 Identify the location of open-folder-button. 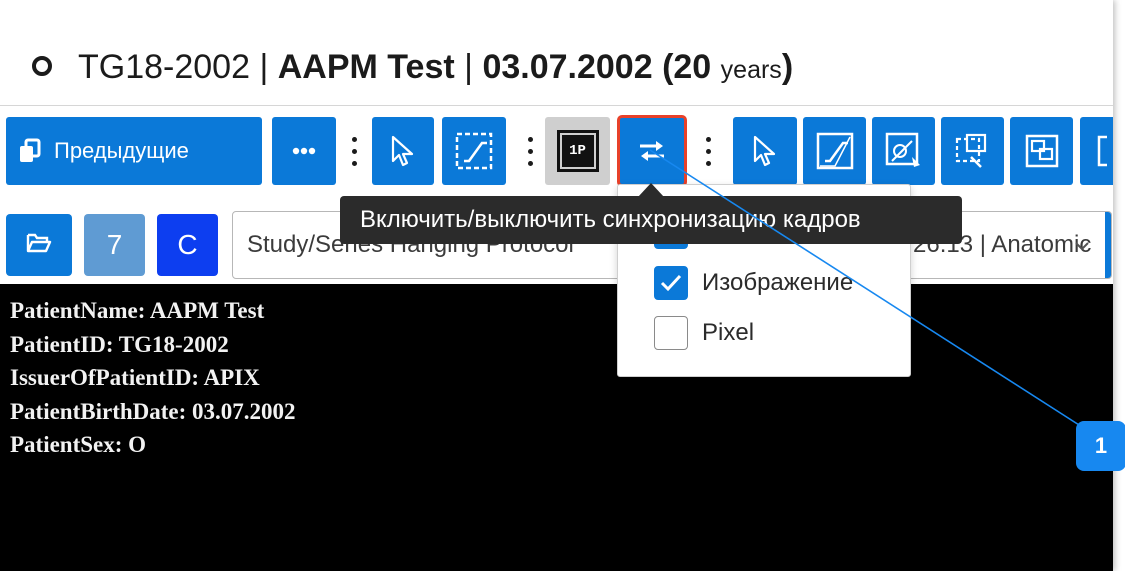
(39, 245).